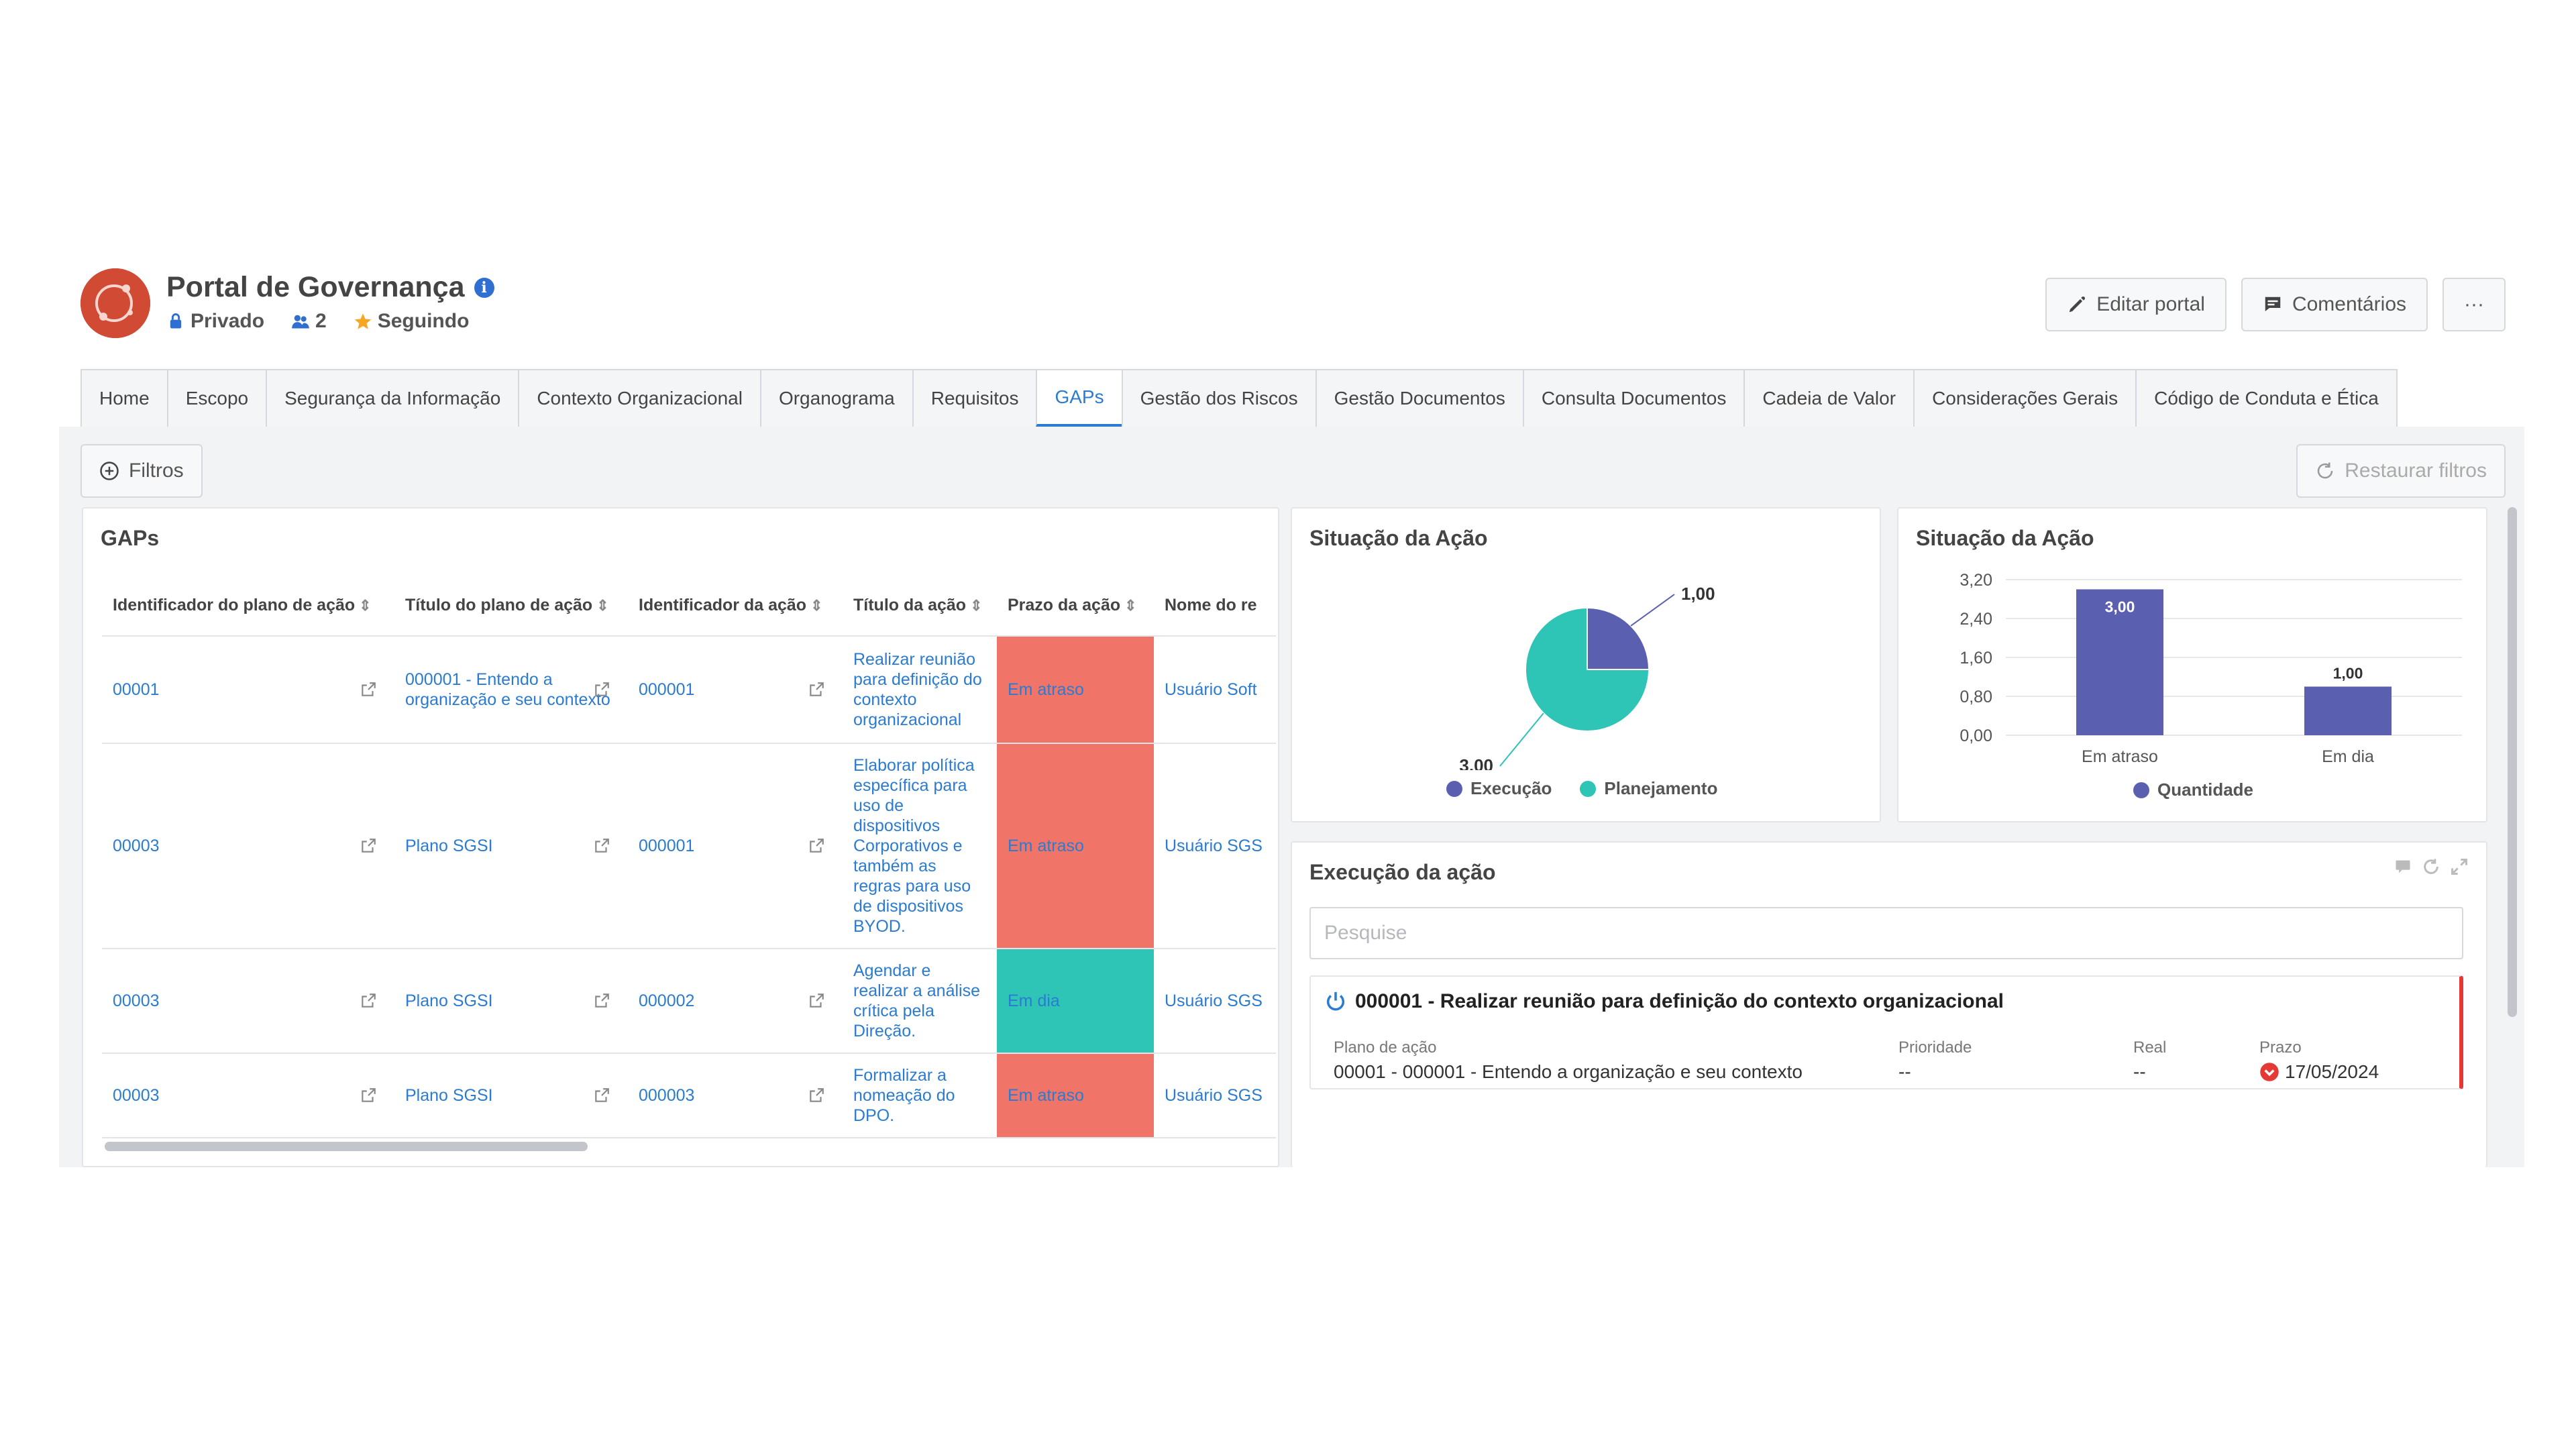 The image size is (2576, 1449). Describe the element at coordinates (2077, 304) in the screenshot. I see `pencil-icon` at that location.